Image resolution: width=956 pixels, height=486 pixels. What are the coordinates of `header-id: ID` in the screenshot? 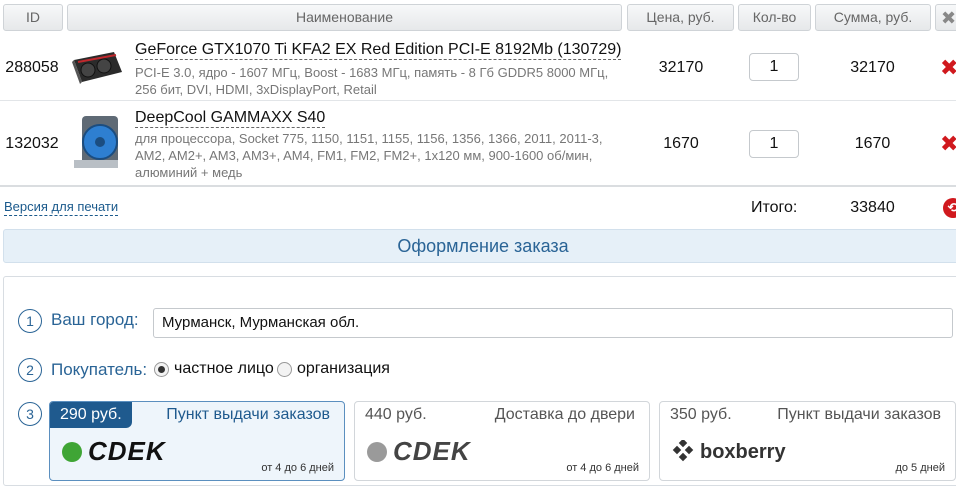 It's located at (33, 17).